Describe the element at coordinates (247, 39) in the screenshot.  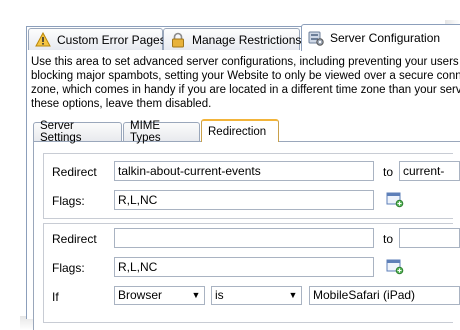
I see `tab-label: Manage Restrictions` at that location.